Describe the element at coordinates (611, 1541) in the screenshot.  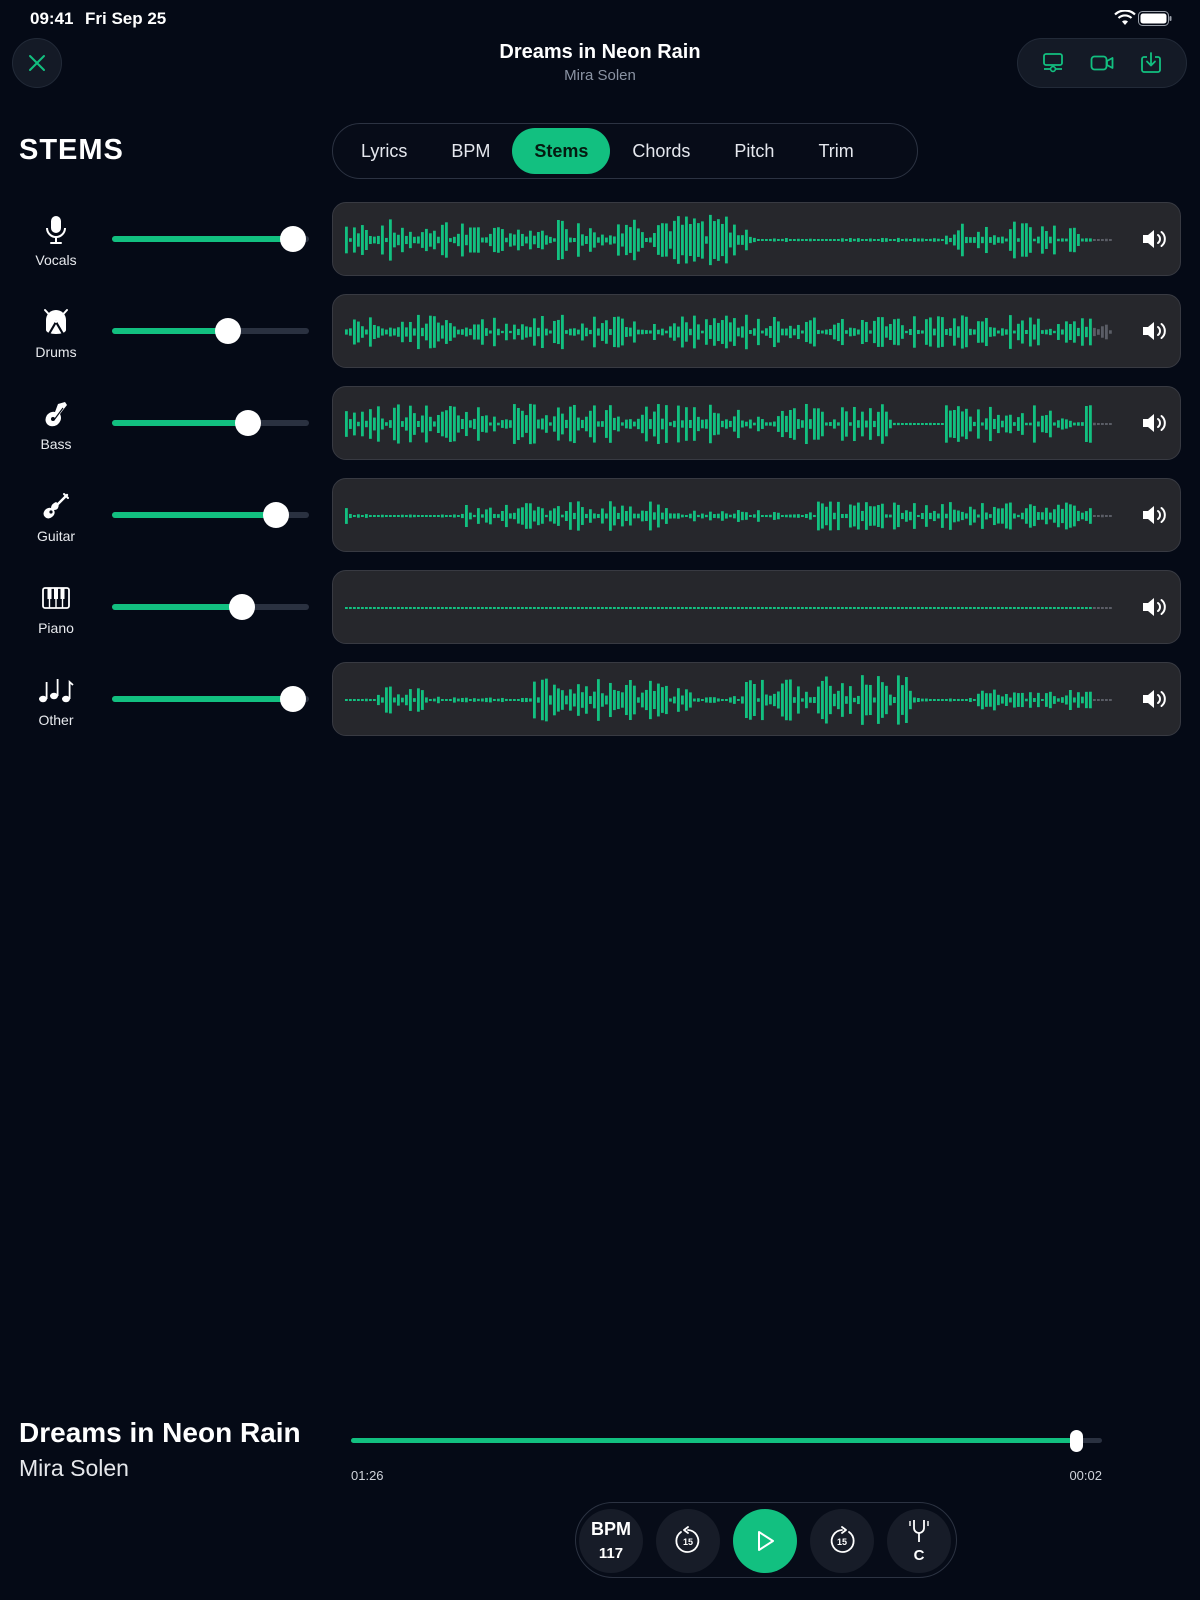
I see `bpm-button: BPM 117` at that location.